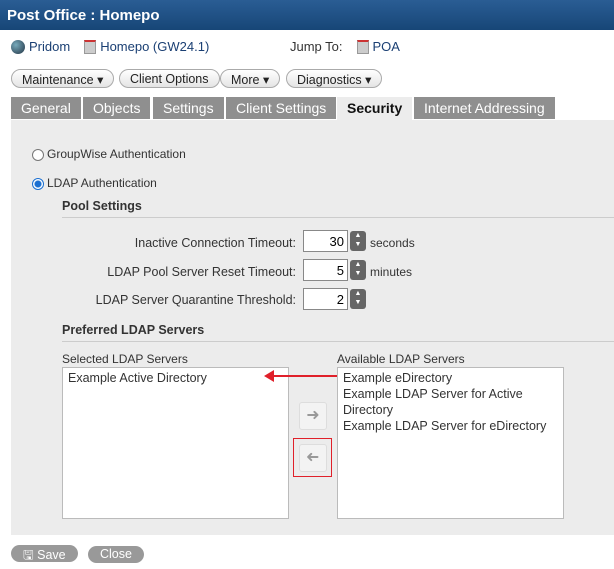 This screenshot has width=614, height=569. What do you see at coordinates (316, 46) in the screenshot?
I see `jump-to-label: Jump To:` at bounding box center [316, 46].